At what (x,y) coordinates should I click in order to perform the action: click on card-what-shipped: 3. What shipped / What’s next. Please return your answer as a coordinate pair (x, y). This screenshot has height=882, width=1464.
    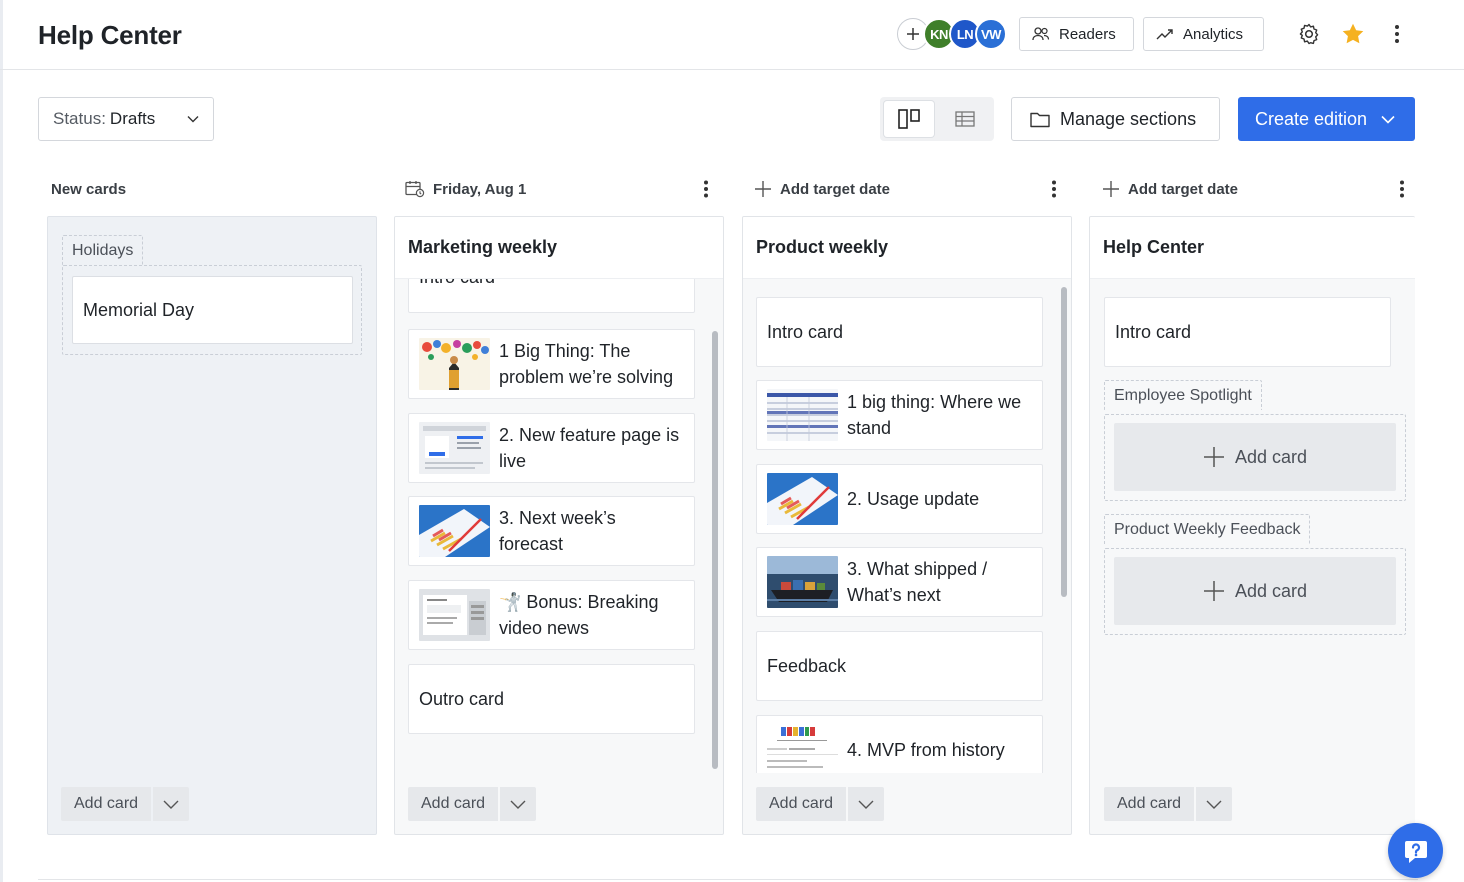
    Looking at the image, I should click on (899, 582).